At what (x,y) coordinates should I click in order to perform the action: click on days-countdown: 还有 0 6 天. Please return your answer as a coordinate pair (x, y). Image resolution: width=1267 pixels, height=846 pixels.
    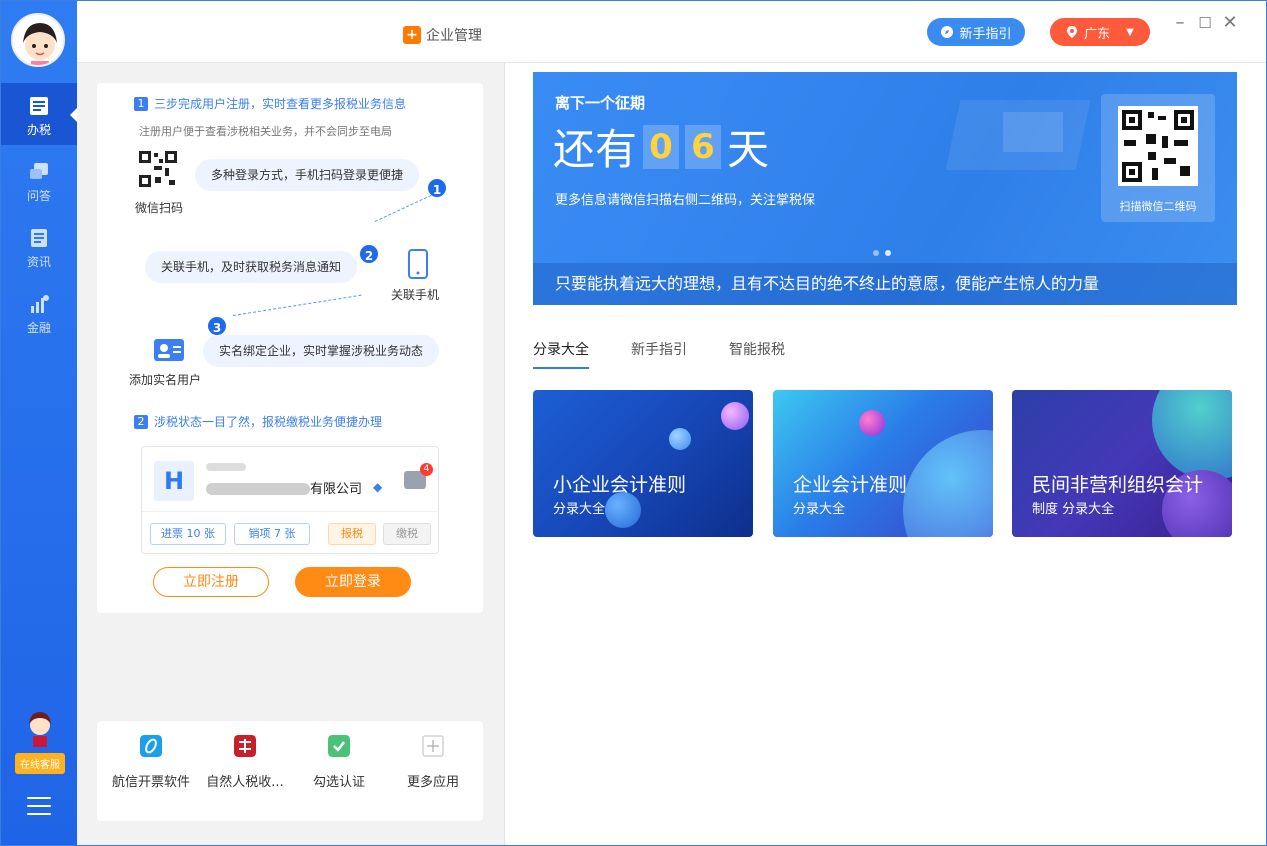
    Looking at the image, I should click on (661, 146).